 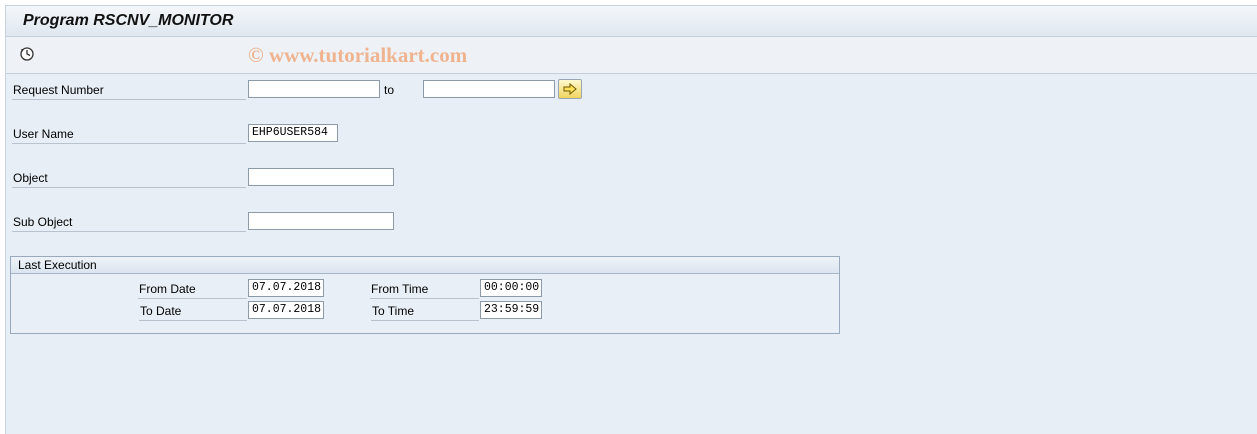 I want to click on execute-button, so click(x=27, y=54).